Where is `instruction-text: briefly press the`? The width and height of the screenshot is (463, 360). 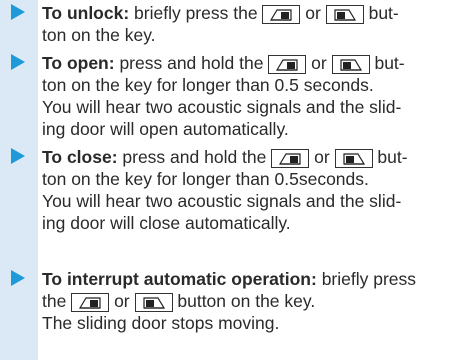 instruction-text: briefly press the is located at coordinates (196, 13).